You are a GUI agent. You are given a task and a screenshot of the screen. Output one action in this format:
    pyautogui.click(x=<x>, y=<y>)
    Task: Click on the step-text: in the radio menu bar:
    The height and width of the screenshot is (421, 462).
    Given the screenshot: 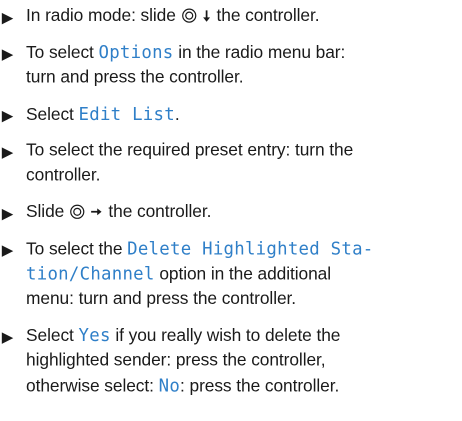 What is the action you would take?
    pyautogui.click(x=259, y=53)
    